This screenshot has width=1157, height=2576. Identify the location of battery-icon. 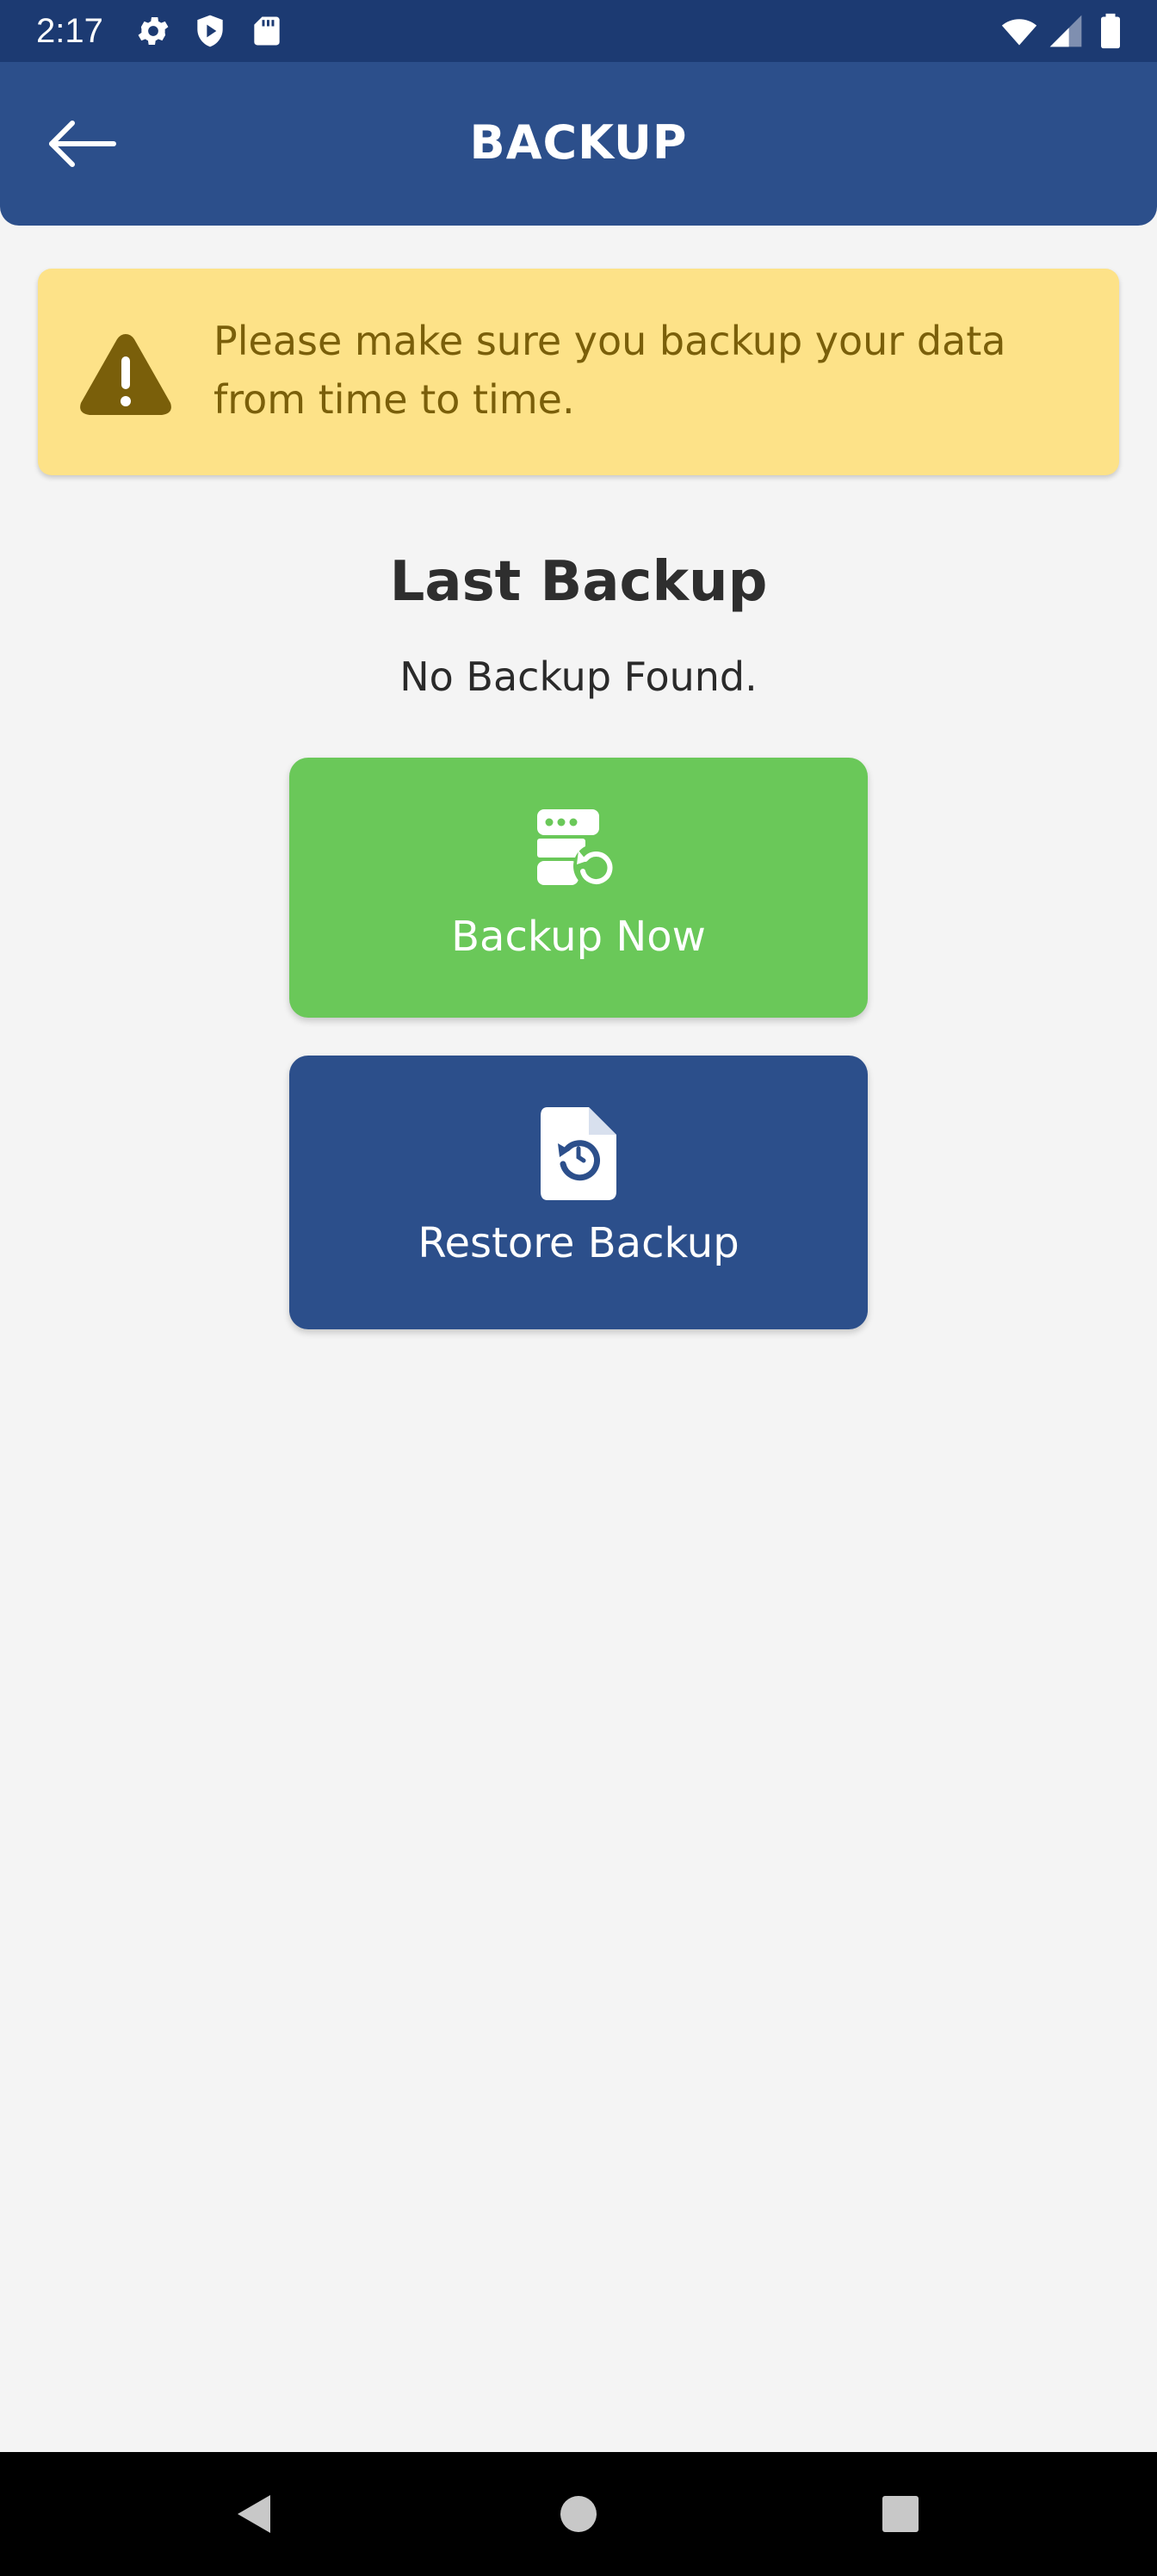
(1110, 31).